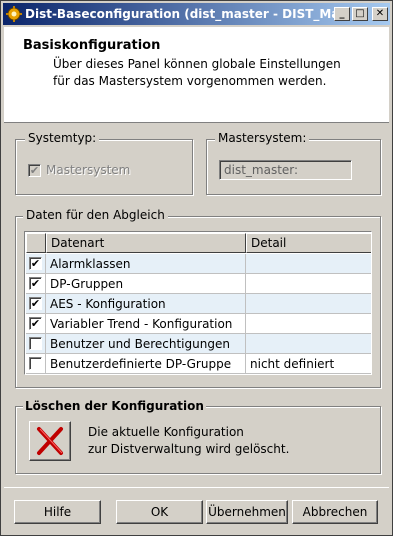  I want to click on column-header-datenart: Datenart, so click(146, 243).